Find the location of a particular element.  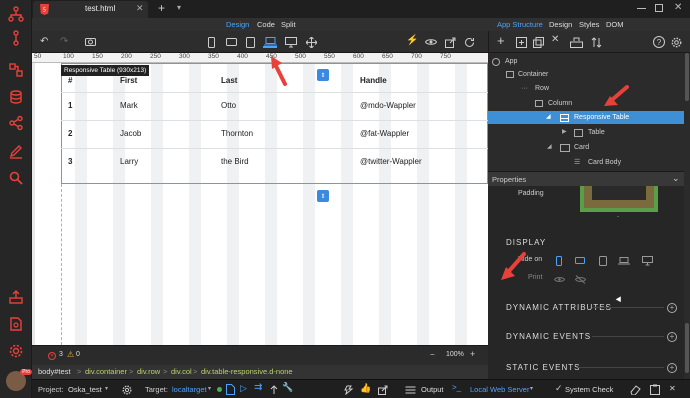

error-icon: ✕ is located at coordinates (52, 356).